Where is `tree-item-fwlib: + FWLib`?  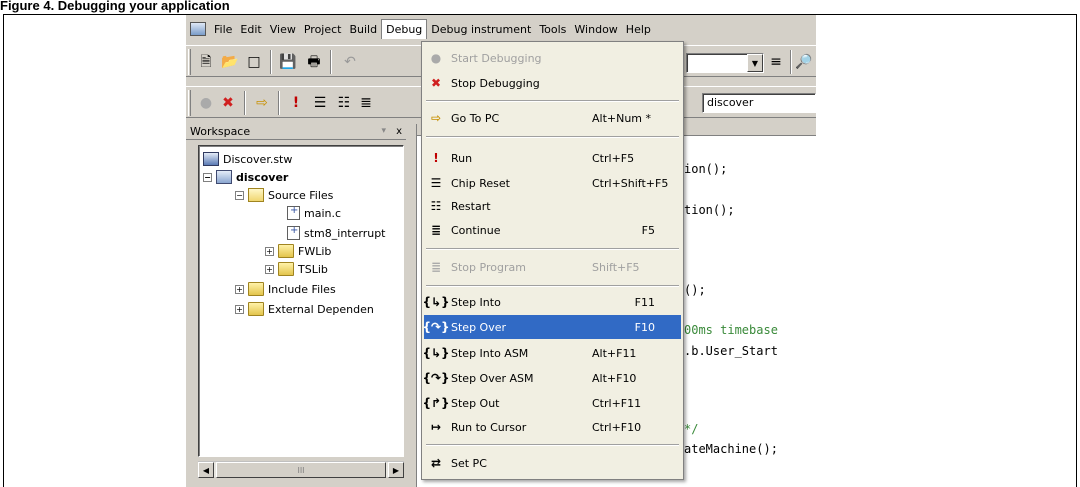 tree-item-fwlib: + FWLib is located at coordinates (298, 251).